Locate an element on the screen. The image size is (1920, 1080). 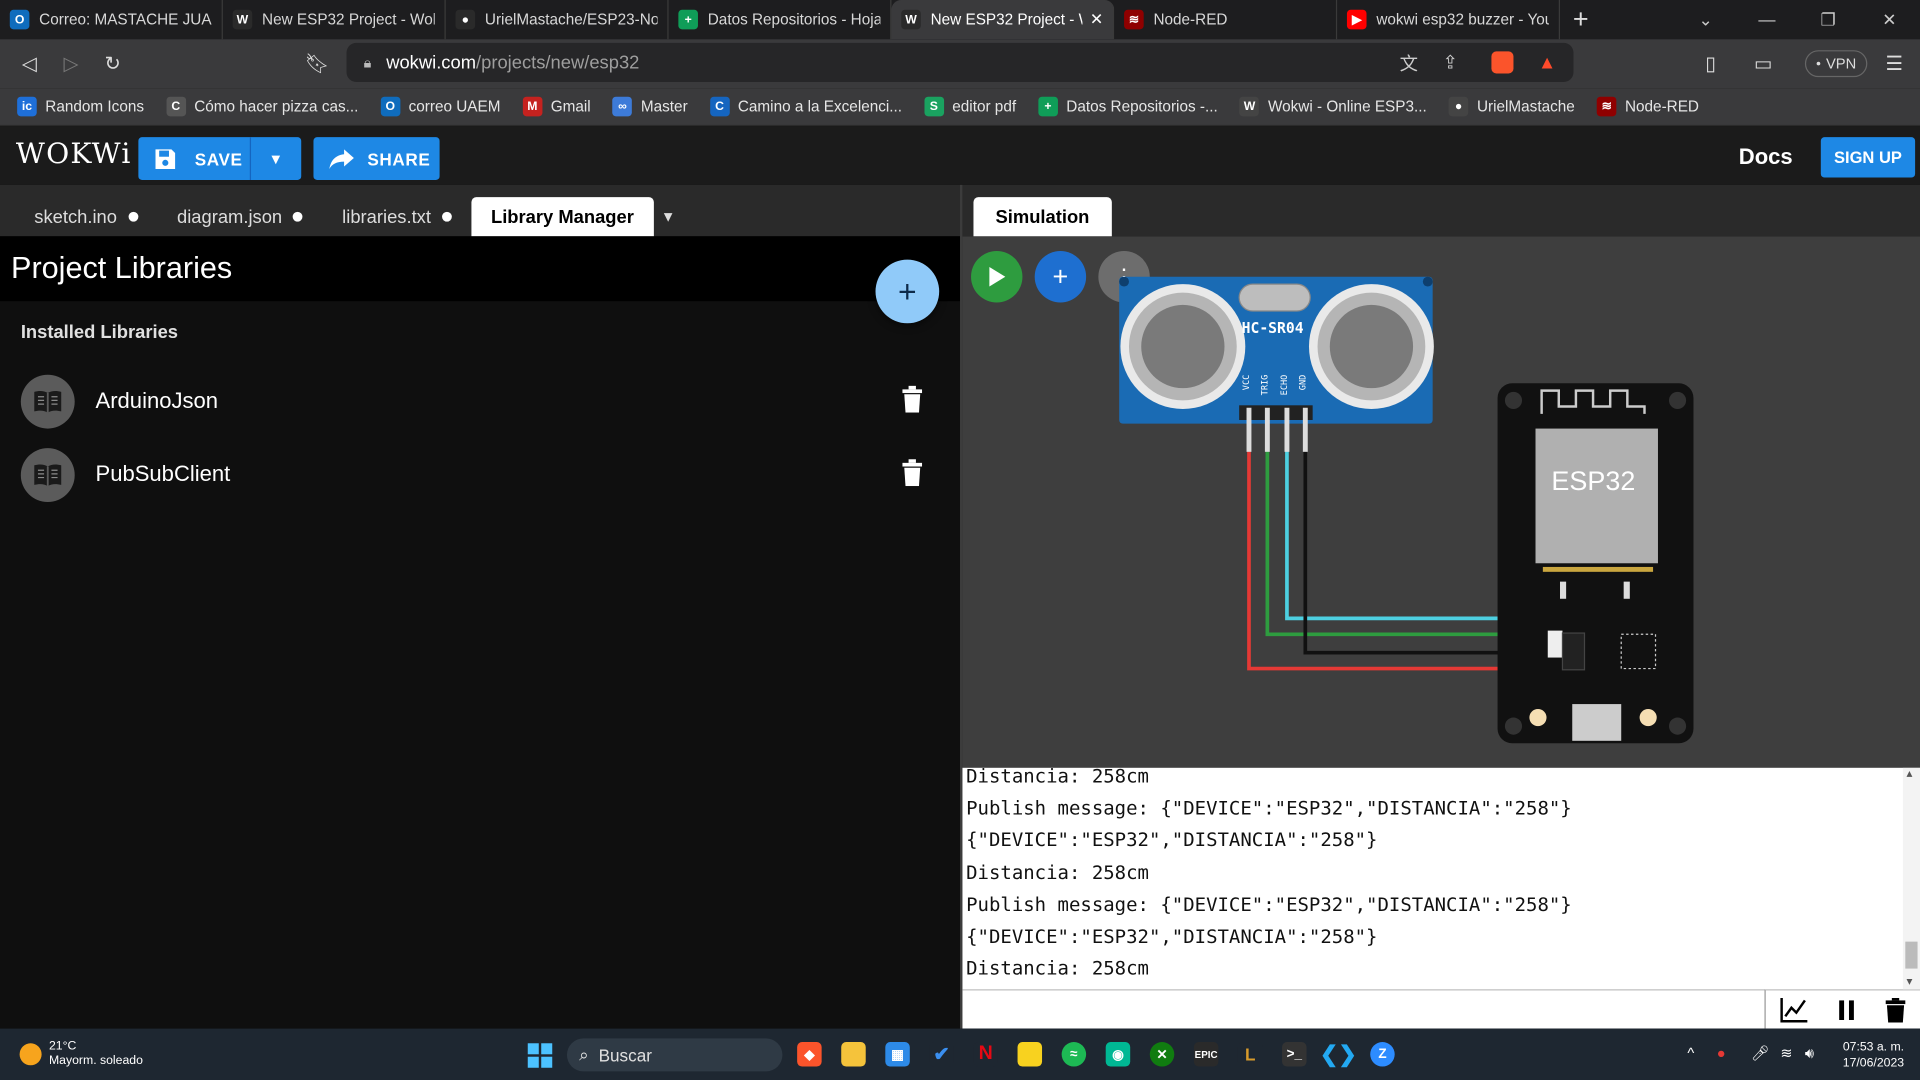
tab-diagram-json: diagram.json is located at coordinates (239, 216).